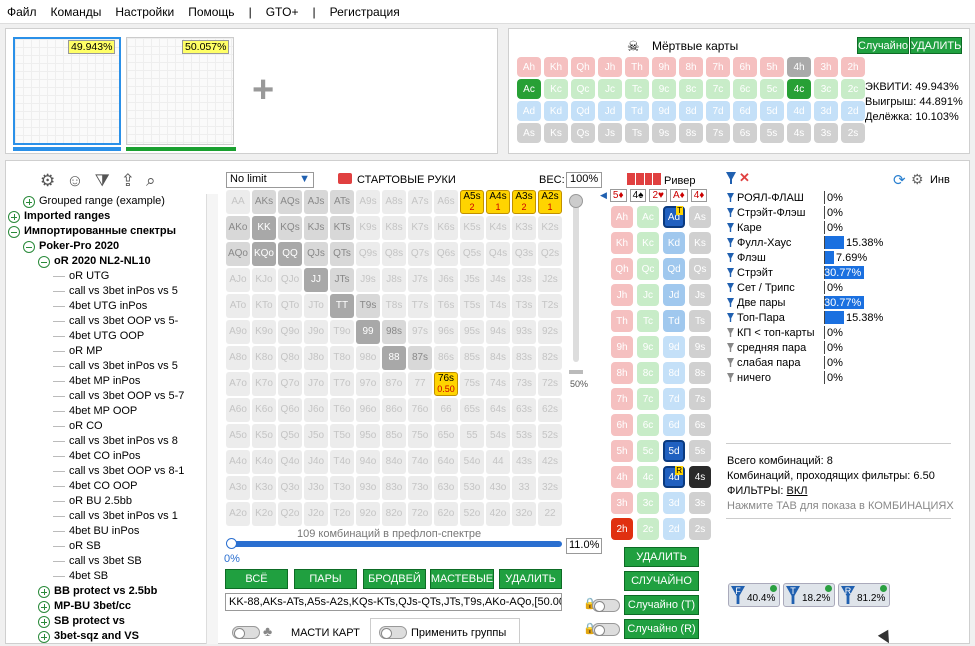 The height and width of the screenshot is (646, 975). Describe the element at coordinates (128, 181) in the screenshot. I see `export-icon: ⇪` at that location.